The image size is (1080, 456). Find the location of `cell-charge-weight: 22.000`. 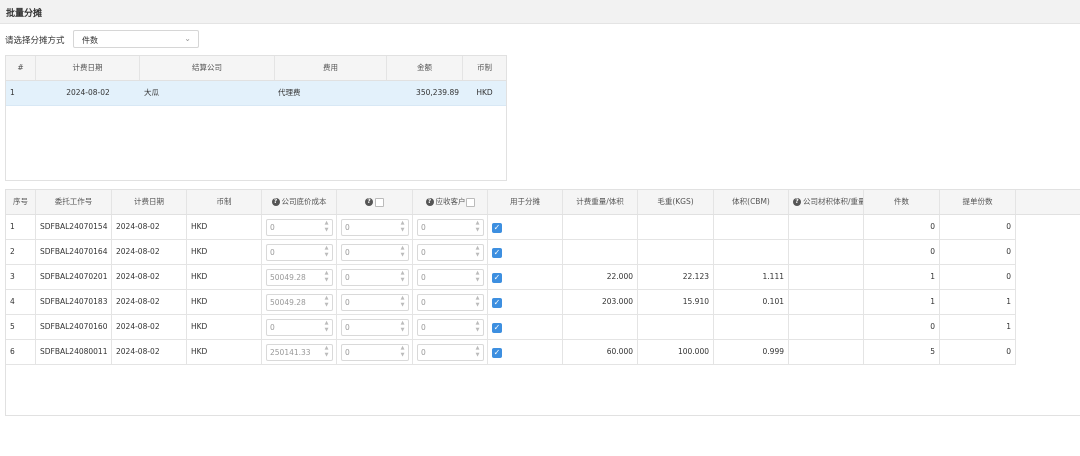

cell-charge-weight: 22.000 is located at coordinates (600, 277).